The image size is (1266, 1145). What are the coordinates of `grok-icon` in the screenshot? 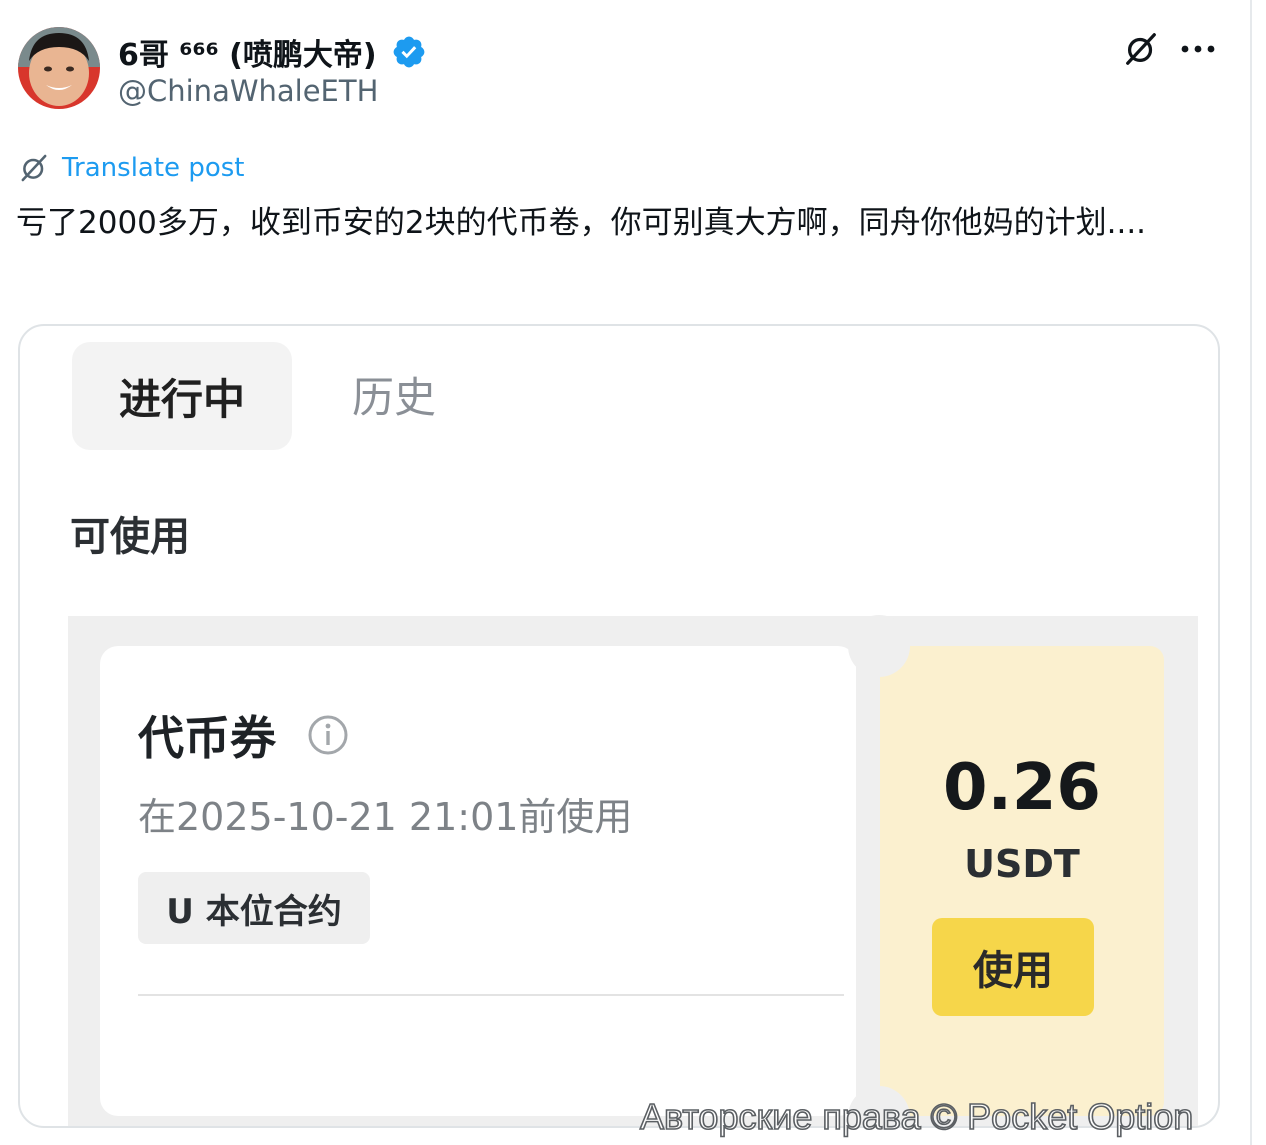 It's located at (1141, 49).